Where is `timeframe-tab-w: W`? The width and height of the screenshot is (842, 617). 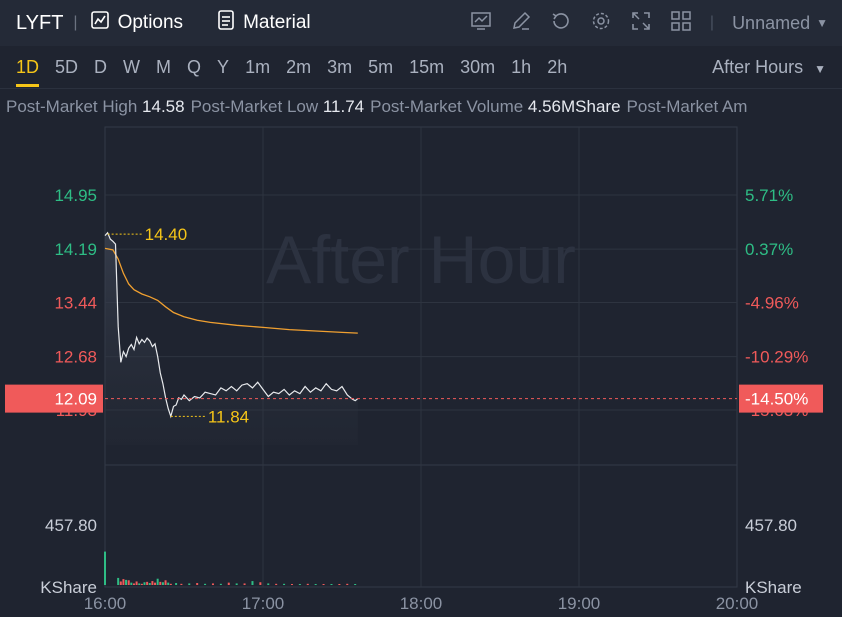
timeframe-tab-w: W is located at coordinates (131, 67).